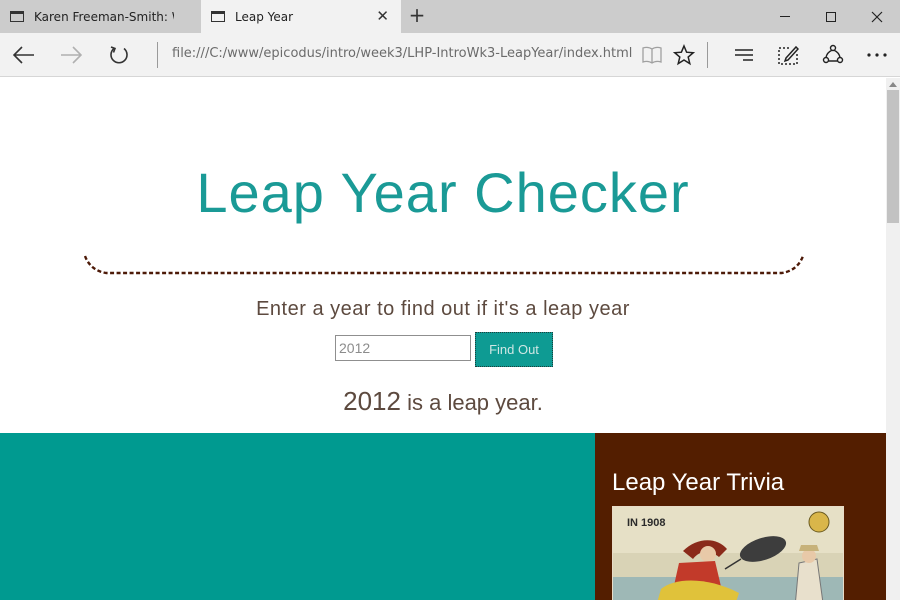 The height and width of the screenshot is (600, 900). I want to click on find-out-button: Find Out, so click(514, 349).